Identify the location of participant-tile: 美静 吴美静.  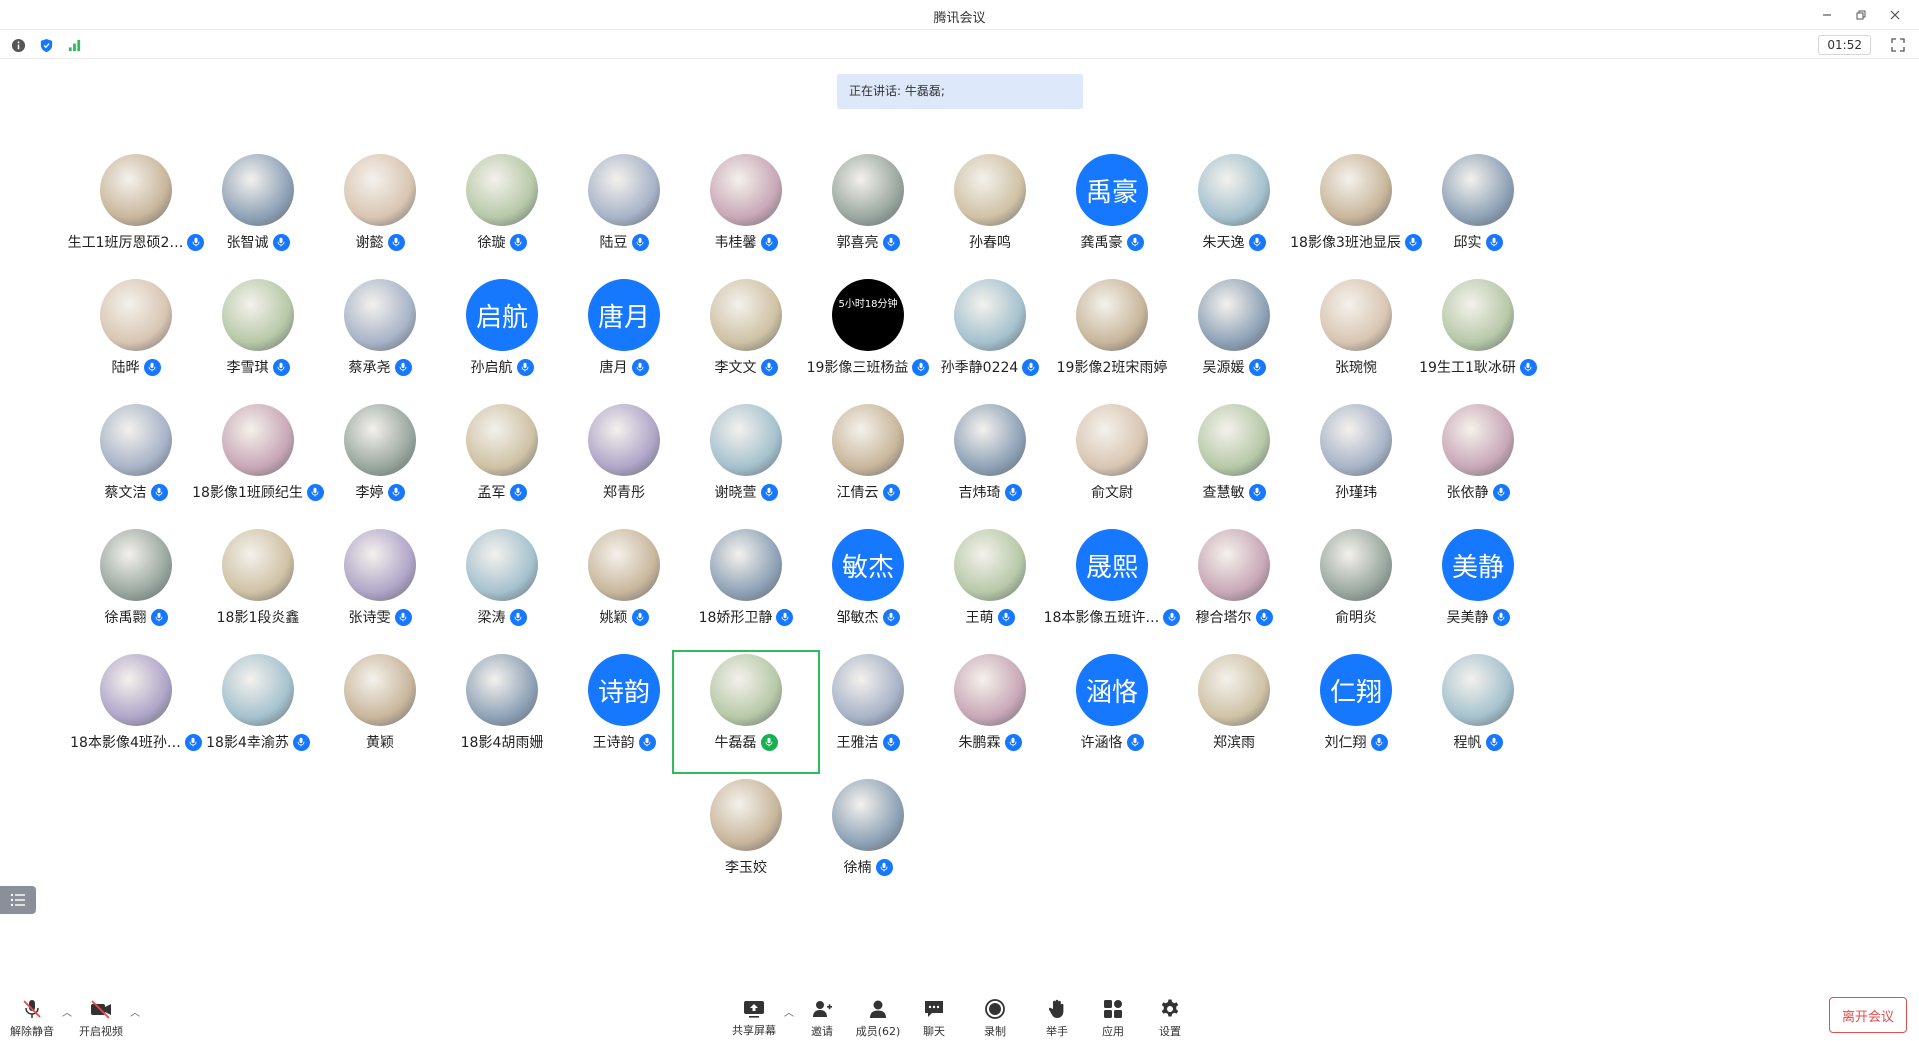
(1478, 587).